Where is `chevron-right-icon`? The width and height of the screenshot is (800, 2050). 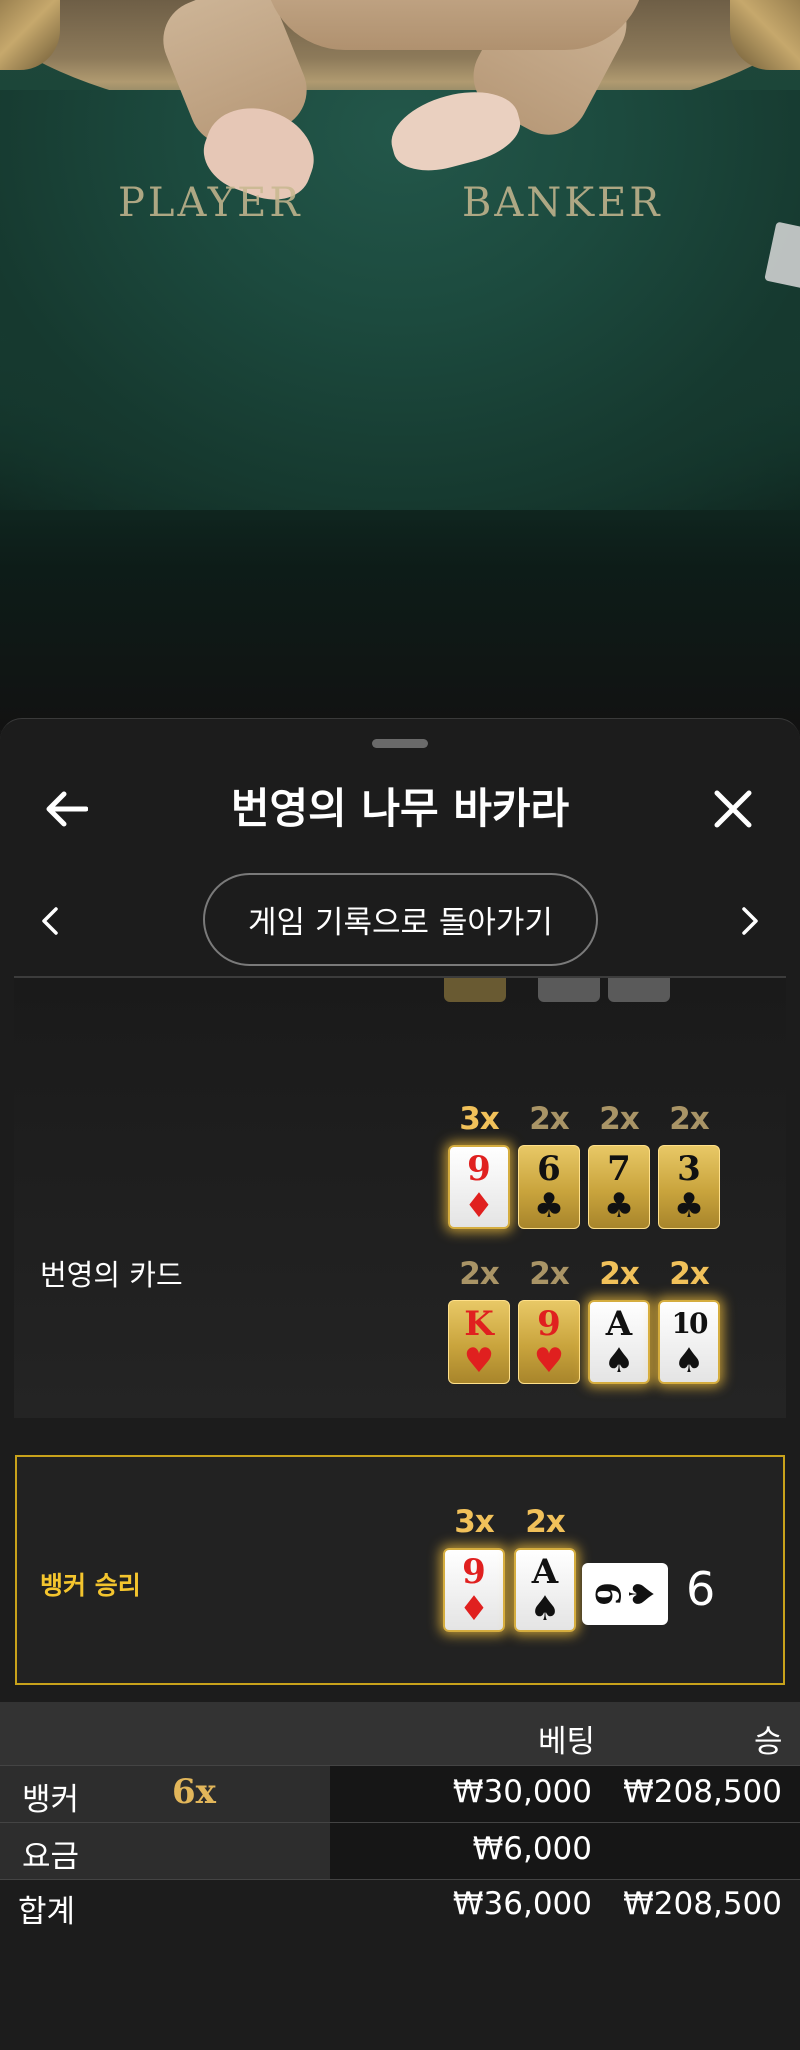
chevron-right-icon is located at coordinates (750, 921).